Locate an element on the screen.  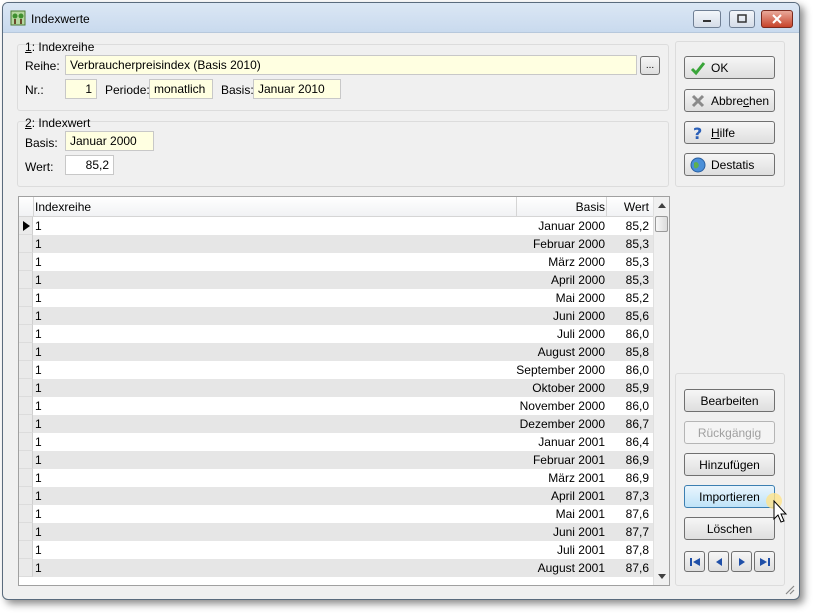
grid-scrollbar is located at coordinates (661, 391).